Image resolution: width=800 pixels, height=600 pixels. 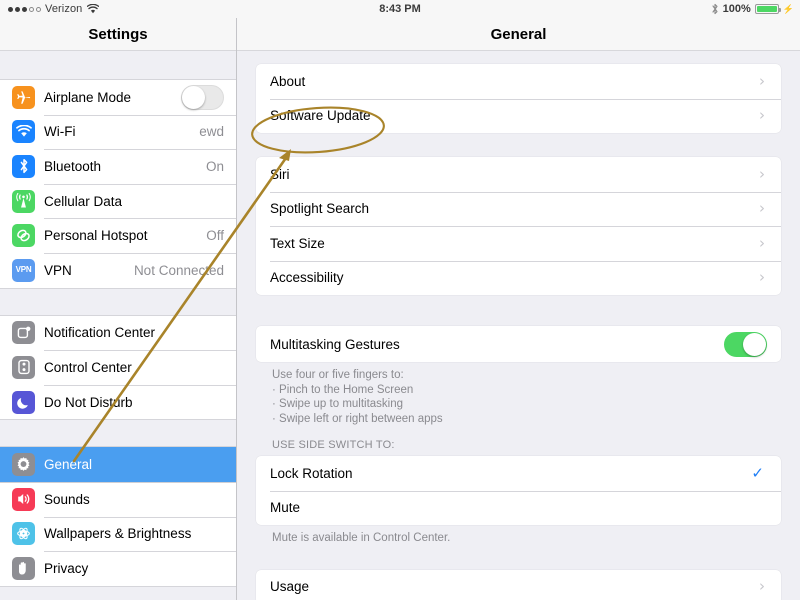 I want to click on detail-row-label: Accessibility, so click(x=307, y=278).